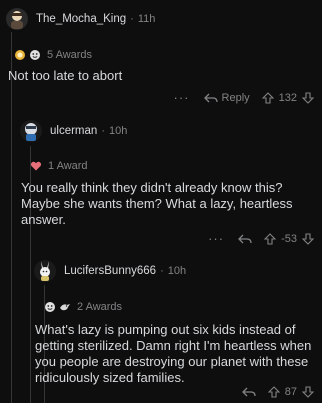 This screenshot has width=322, height=403. I want to click on vote-controls: 87, so click(290, 392).